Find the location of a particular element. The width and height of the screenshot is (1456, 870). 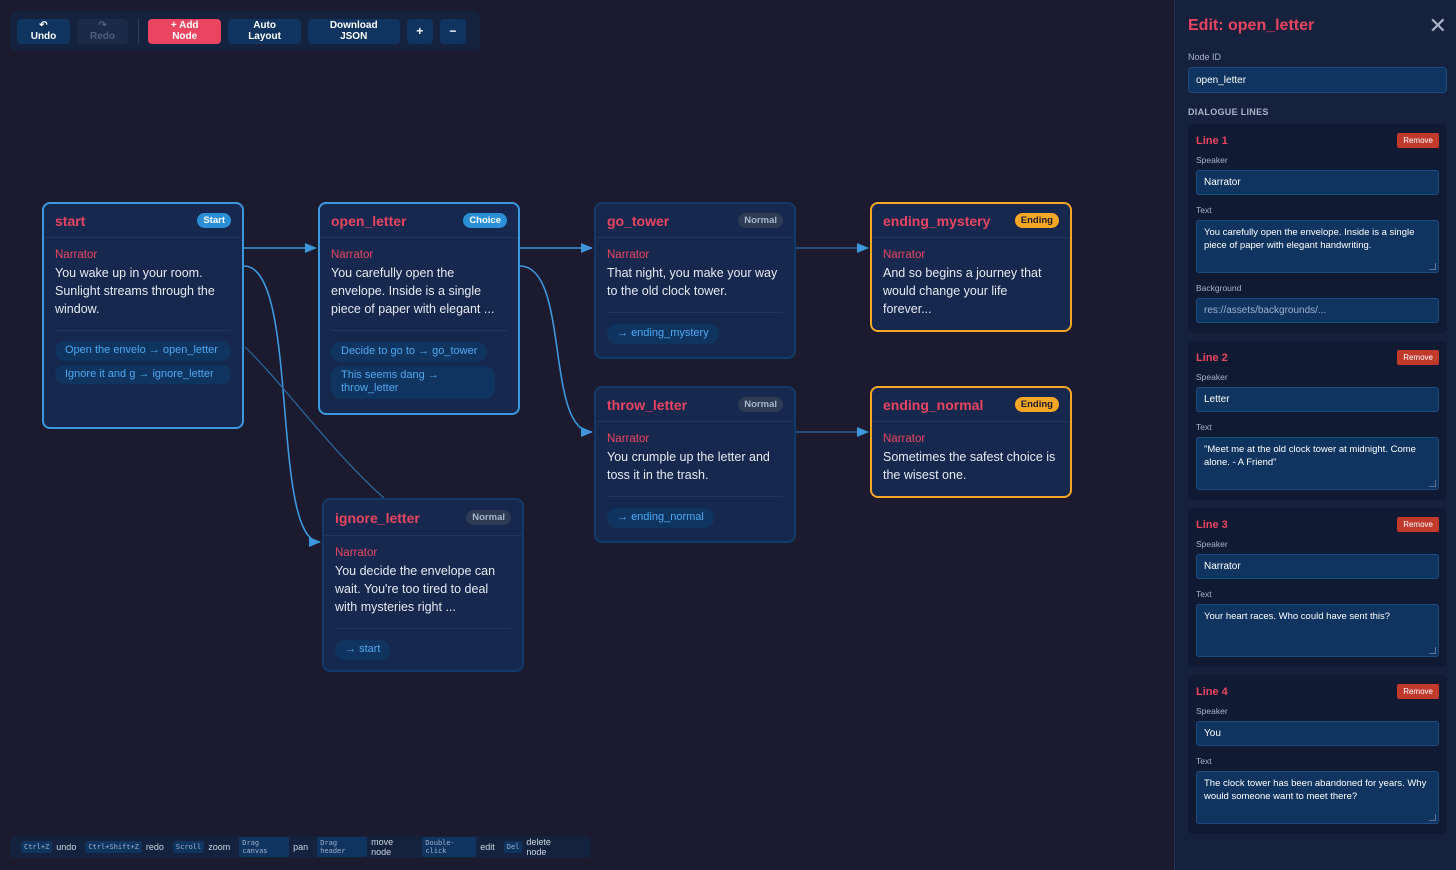

node-header: go_tower Normal is located at coordinates (695, 221).